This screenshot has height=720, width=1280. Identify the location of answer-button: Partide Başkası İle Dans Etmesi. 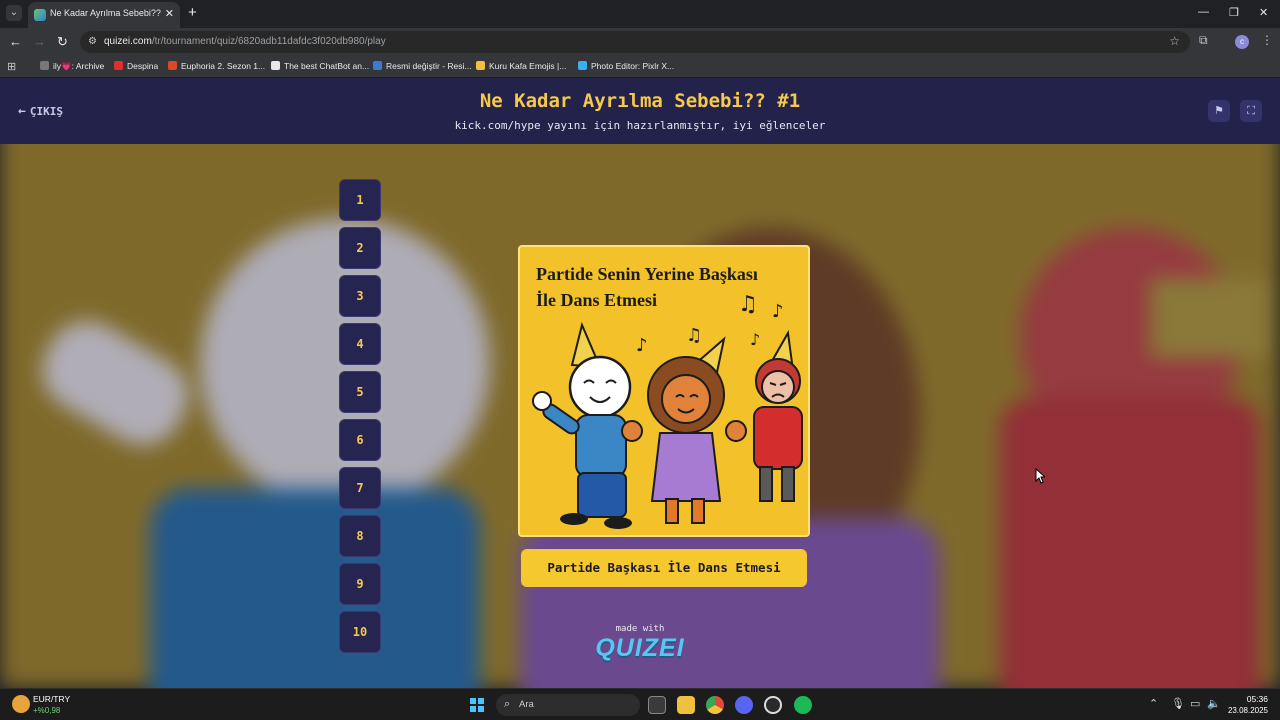
(664, 568).